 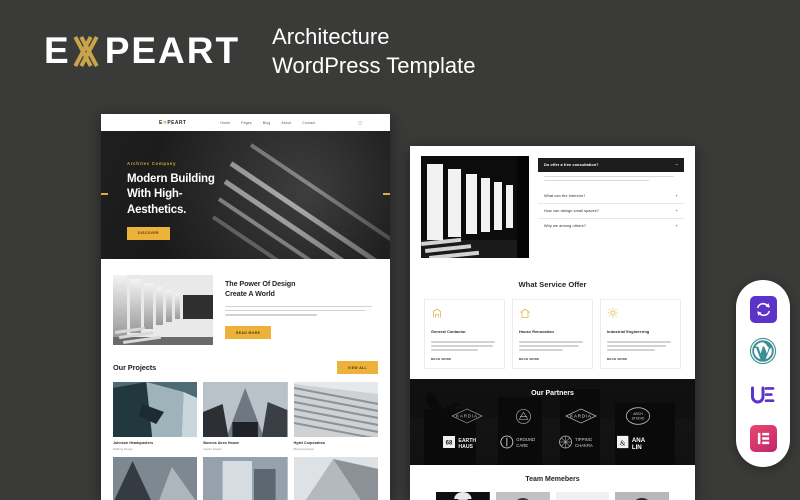 I want to click on service-title: Industrial Engineering, so click(x=628, y=332).